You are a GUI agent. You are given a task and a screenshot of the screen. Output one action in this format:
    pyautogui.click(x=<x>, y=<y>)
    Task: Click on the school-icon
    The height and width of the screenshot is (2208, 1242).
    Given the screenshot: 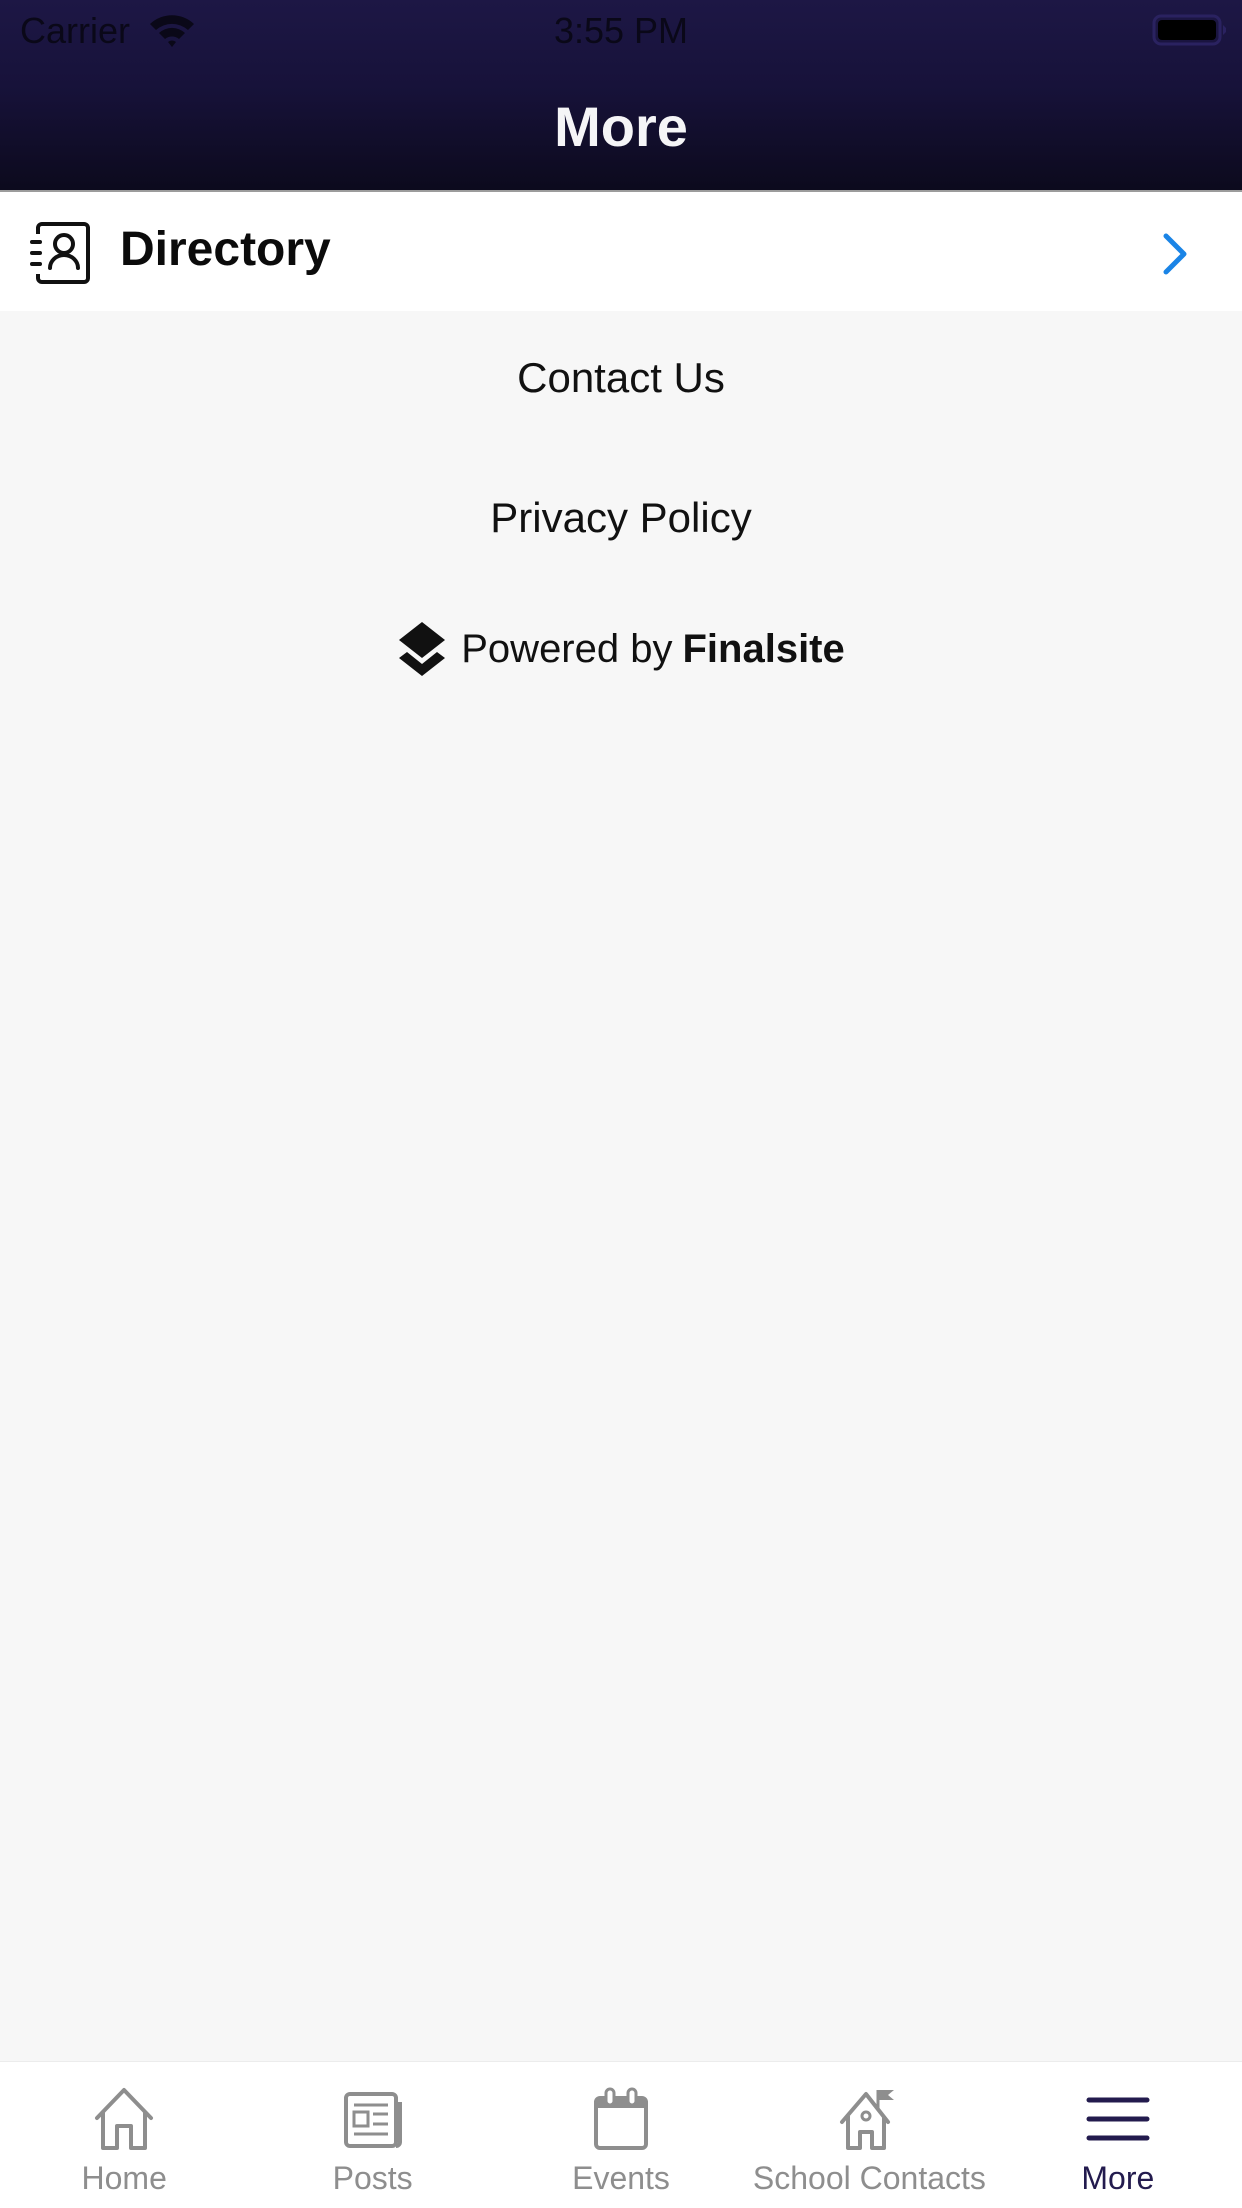 What is the action you would take?
    pyautogui.click(x=867, y=2120)
    